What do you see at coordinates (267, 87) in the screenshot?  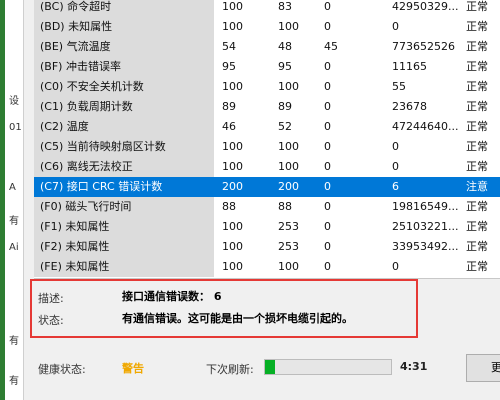 I see `table-row: (C0) 不安全关机计数 100 100 0 55 正常` at bounding box center [267, 87].